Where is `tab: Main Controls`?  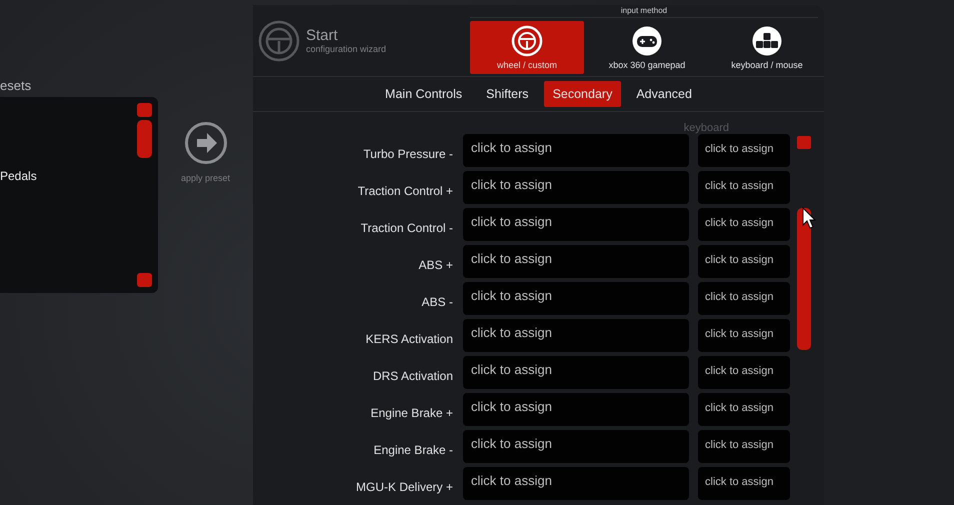
tab: Main Controls is located at coordinates (424, 94).